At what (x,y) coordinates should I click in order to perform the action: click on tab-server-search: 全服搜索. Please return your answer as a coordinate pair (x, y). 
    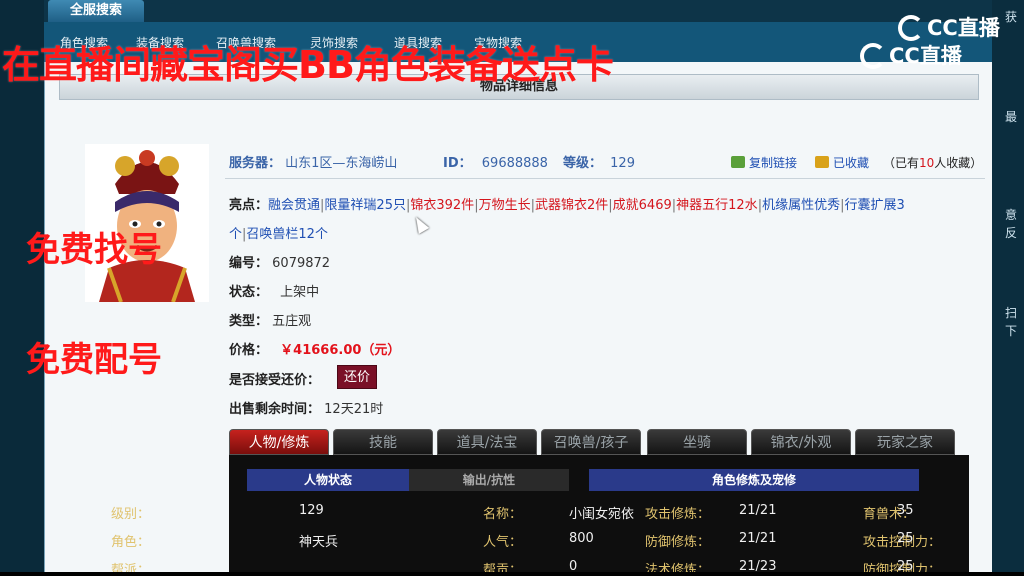
    Looking at the image, I should click on (96, 11).